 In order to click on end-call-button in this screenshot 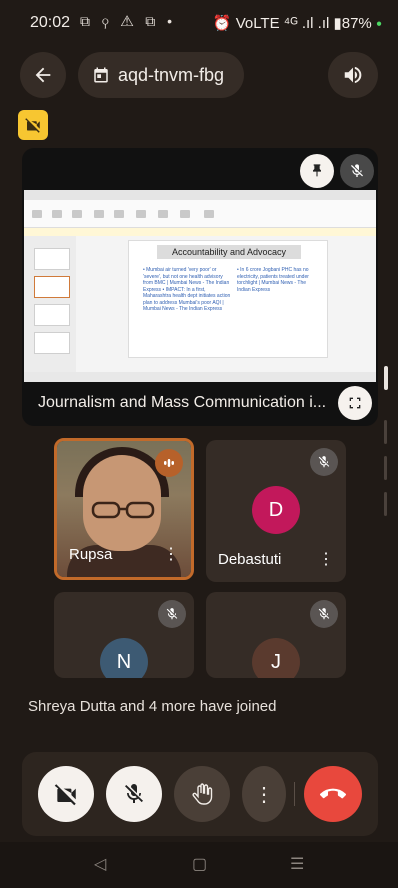, I will do `click(333, 794)`.